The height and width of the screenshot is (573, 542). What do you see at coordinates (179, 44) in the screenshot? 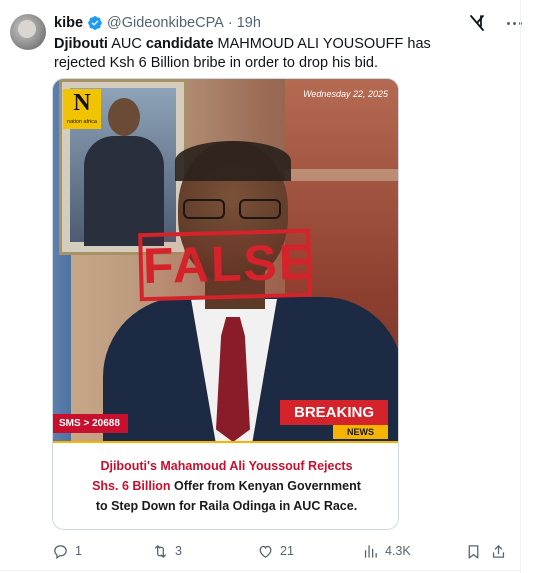
I see `tweet-text-part: candidate` at bounding box center [179, 44].